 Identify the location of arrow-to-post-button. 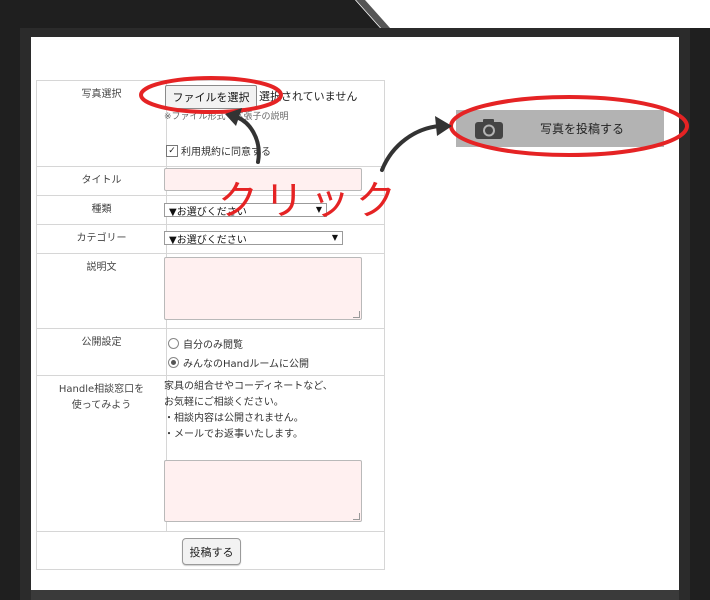
(411, 148).